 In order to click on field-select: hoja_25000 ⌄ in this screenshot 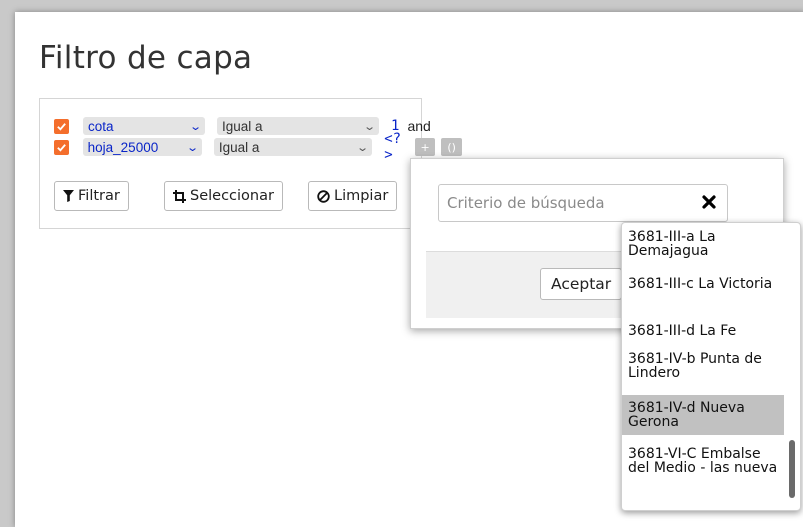, I will do `click(142, 147)`.